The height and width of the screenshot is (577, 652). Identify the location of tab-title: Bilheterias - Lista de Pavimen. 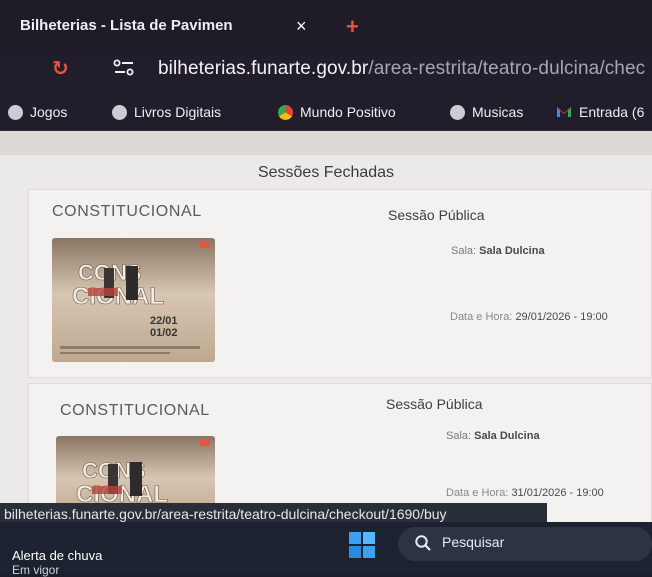
(126, 25).